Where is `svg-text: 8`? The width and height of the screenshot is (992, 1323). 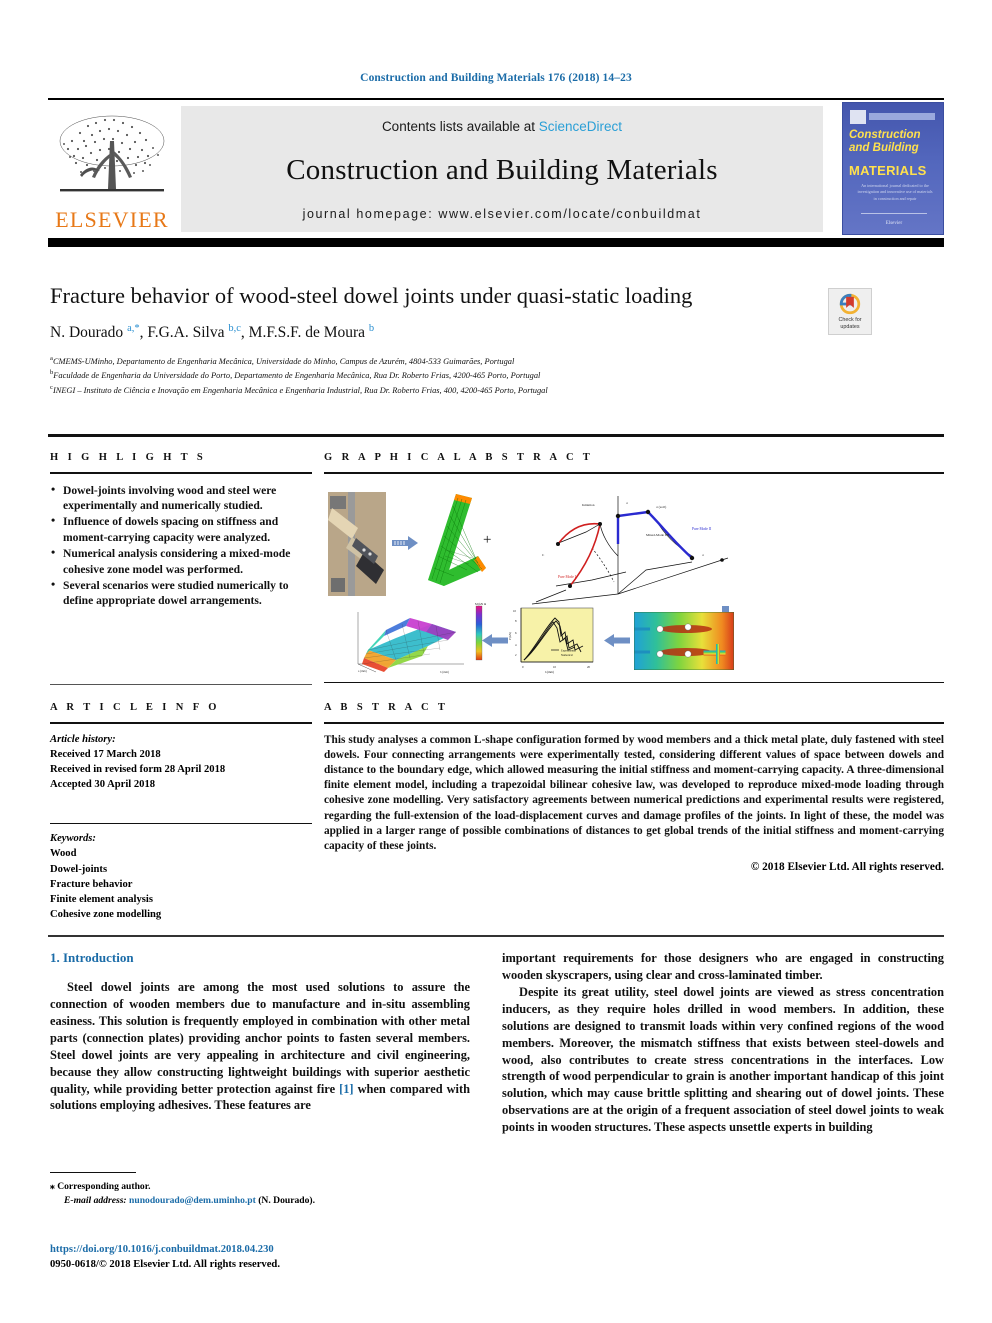
svg-text: 8 is located at coordinates (516, 621).